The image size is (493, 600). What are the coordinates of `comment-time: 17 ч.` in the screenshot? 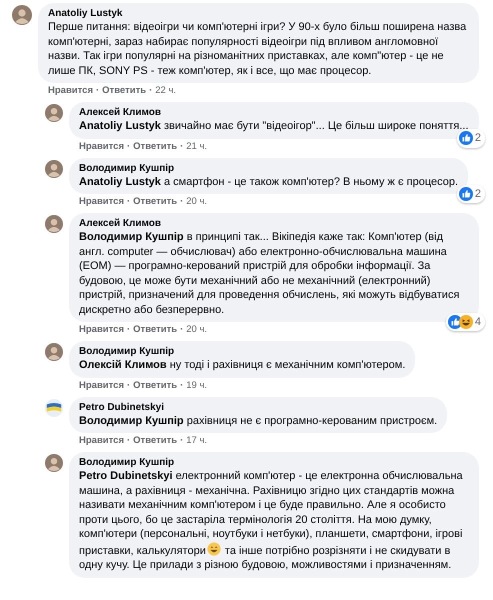 It's located at (197, 441).